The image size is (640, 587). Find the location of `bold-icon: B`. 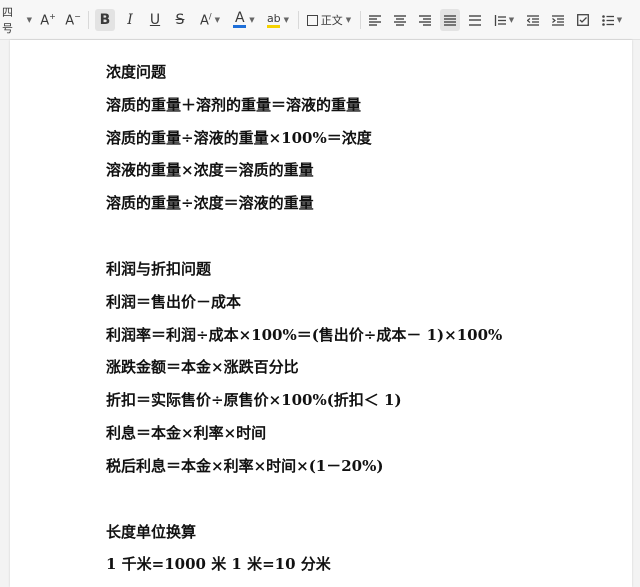

bold-icon: B is located at coordinates (105, 20).